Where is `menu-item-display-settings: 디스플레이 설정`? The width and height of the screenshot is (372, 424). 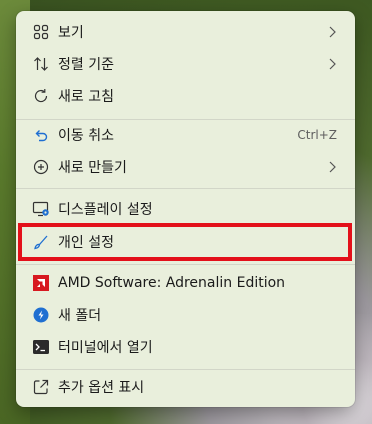
menu-item-display-settings: 디스플레이 설정 is located at coordinates (185, 209).